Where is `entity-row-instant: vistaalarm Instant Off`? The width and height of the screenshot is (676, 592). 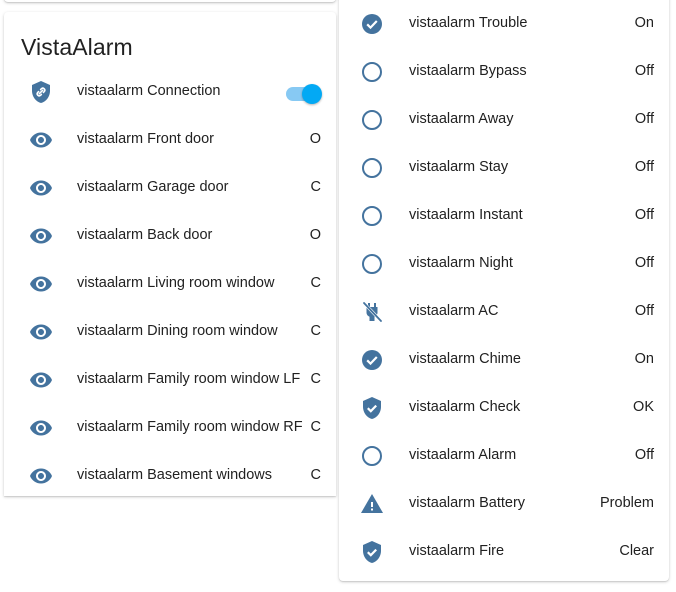
entity-row-instant: vistaalarm Instant Off is located at coordinates (504, 216).